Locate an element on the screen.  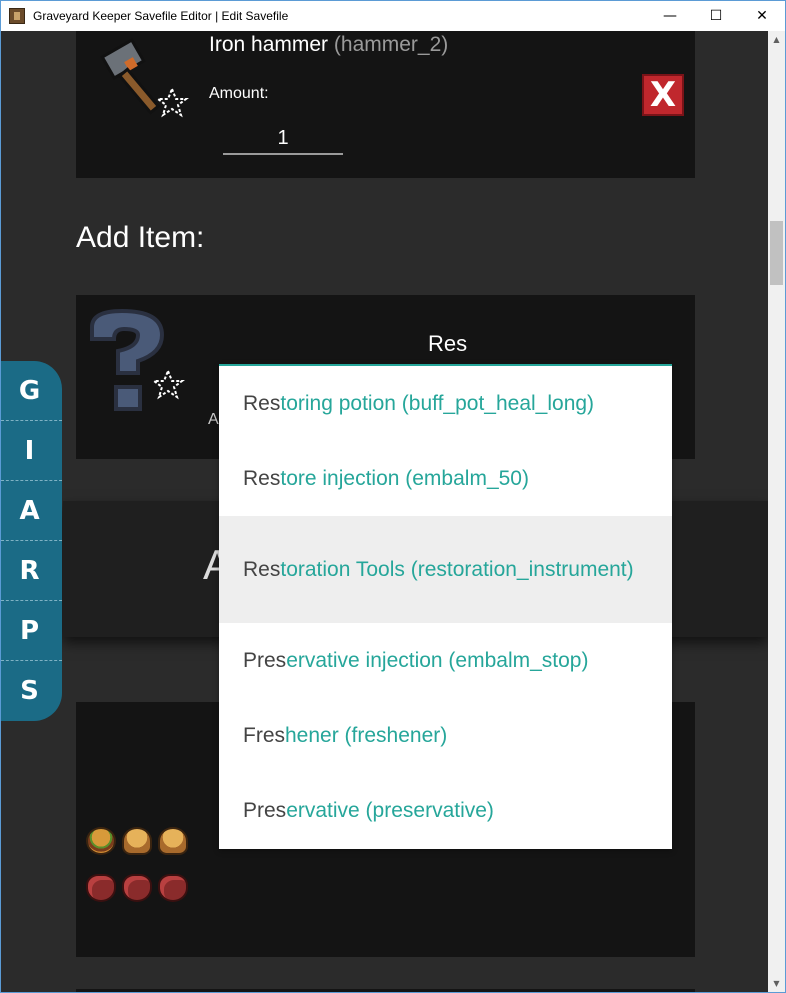
close-button: ✕ is located at coordinates (762, 16).